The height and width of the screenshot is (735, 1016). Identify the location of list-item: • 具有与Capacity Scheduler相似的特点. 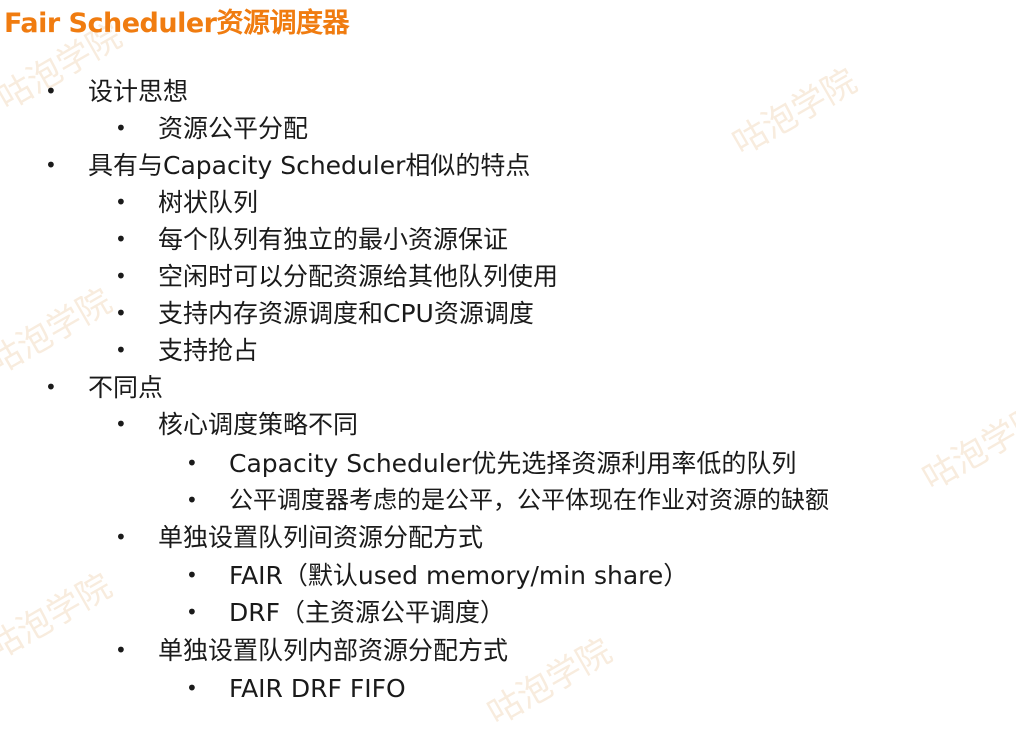
(288, 165).